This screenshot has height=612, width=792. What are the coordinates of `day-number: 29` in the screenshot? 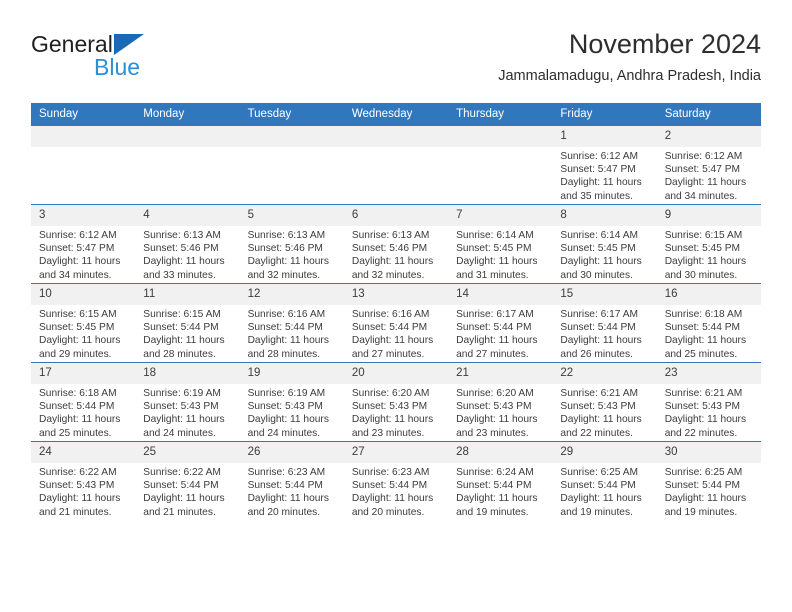 It's located at (604, 452).